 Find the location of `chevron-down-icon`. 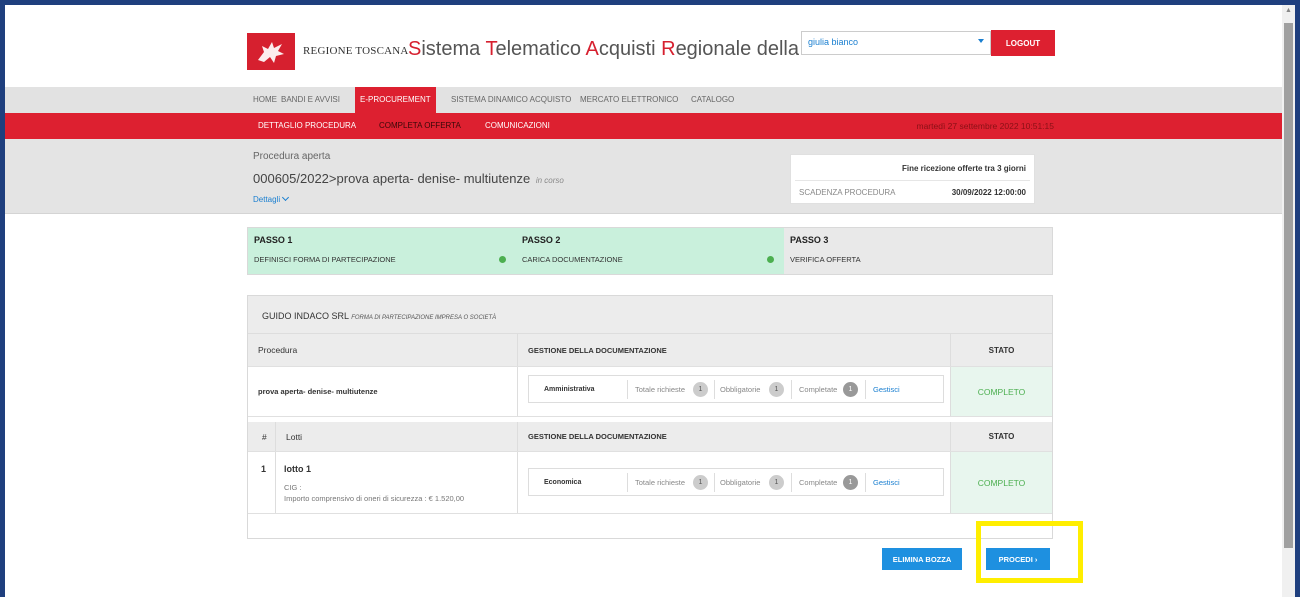

chevron-down-icon is located at coordinates (286, 197).